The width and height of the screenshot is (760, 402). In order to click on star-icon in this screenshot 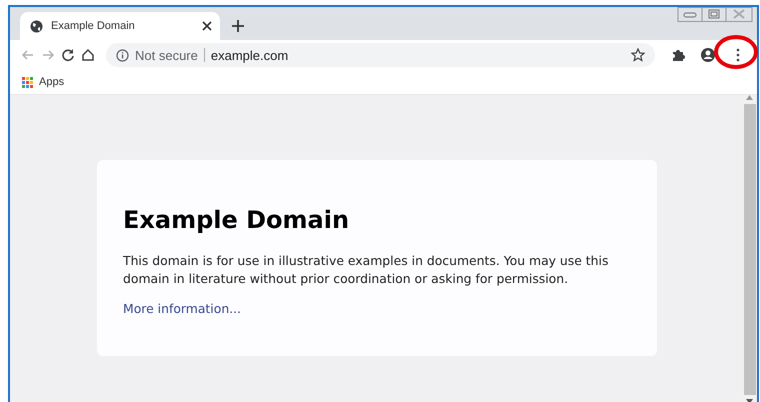, I will do `click(638, 55)`.